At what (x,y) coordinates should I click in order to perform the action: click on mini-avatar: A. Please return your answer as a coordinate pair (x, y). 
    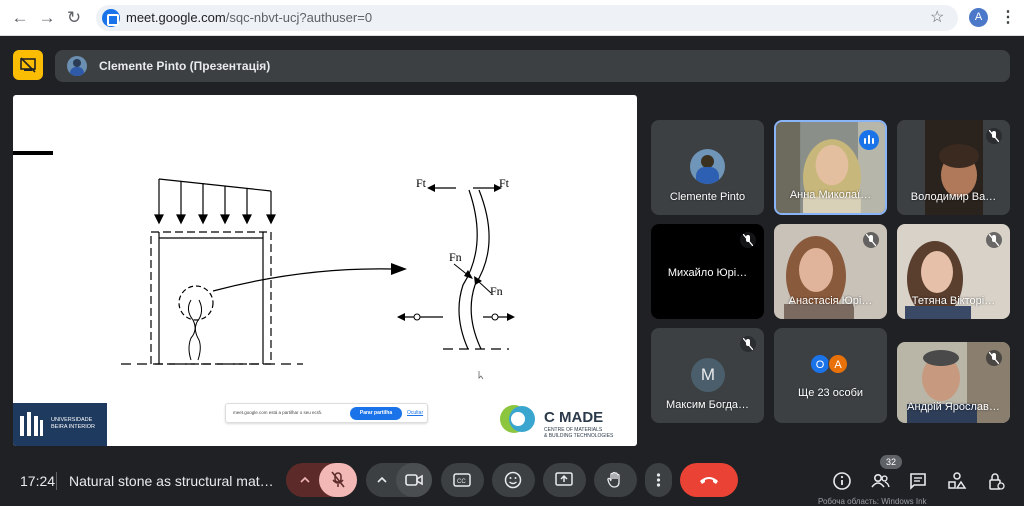
    Looking at the image, I should click on (838, 364).